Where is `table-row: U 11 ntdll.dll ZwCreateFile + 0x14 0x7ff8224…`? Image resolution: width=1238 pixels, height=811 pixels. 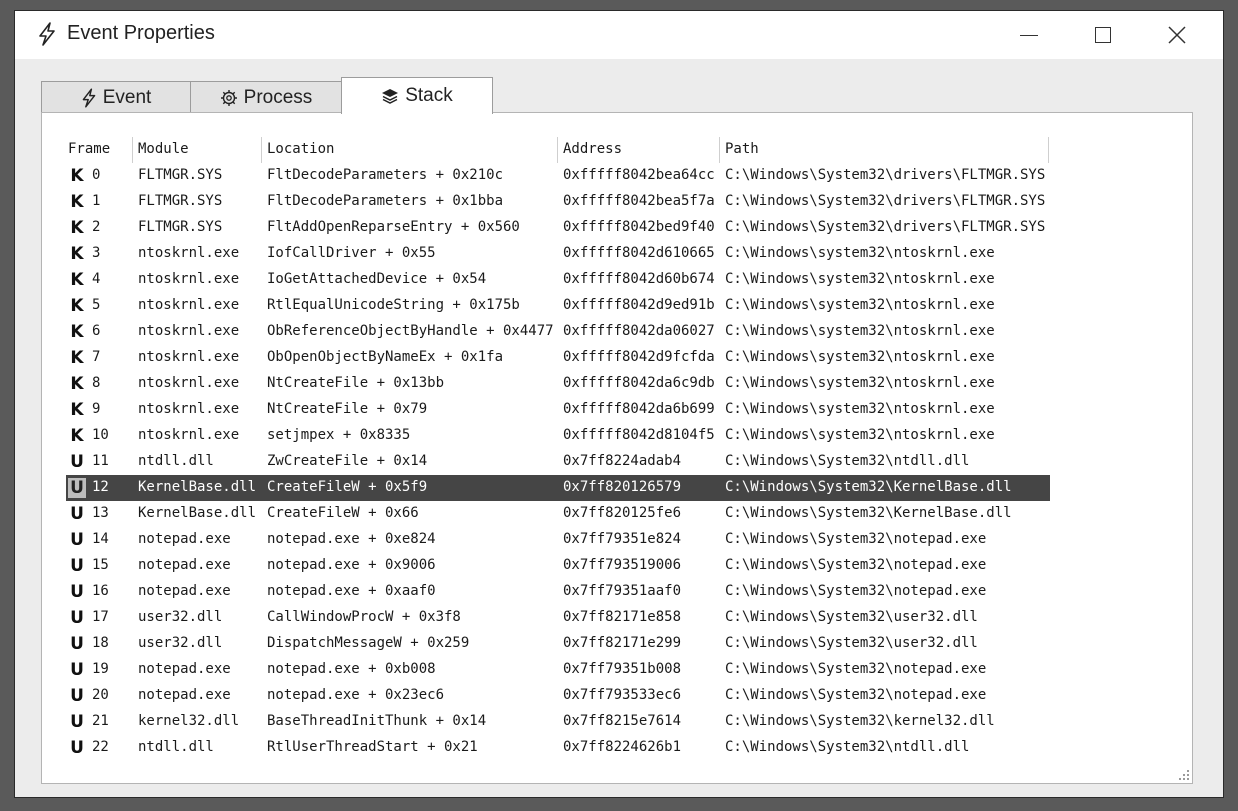 table-row: U 11 ntdll.dll ZwCreateFile + 0x14 0x7ff8224… is located at coordinates (558, 462).